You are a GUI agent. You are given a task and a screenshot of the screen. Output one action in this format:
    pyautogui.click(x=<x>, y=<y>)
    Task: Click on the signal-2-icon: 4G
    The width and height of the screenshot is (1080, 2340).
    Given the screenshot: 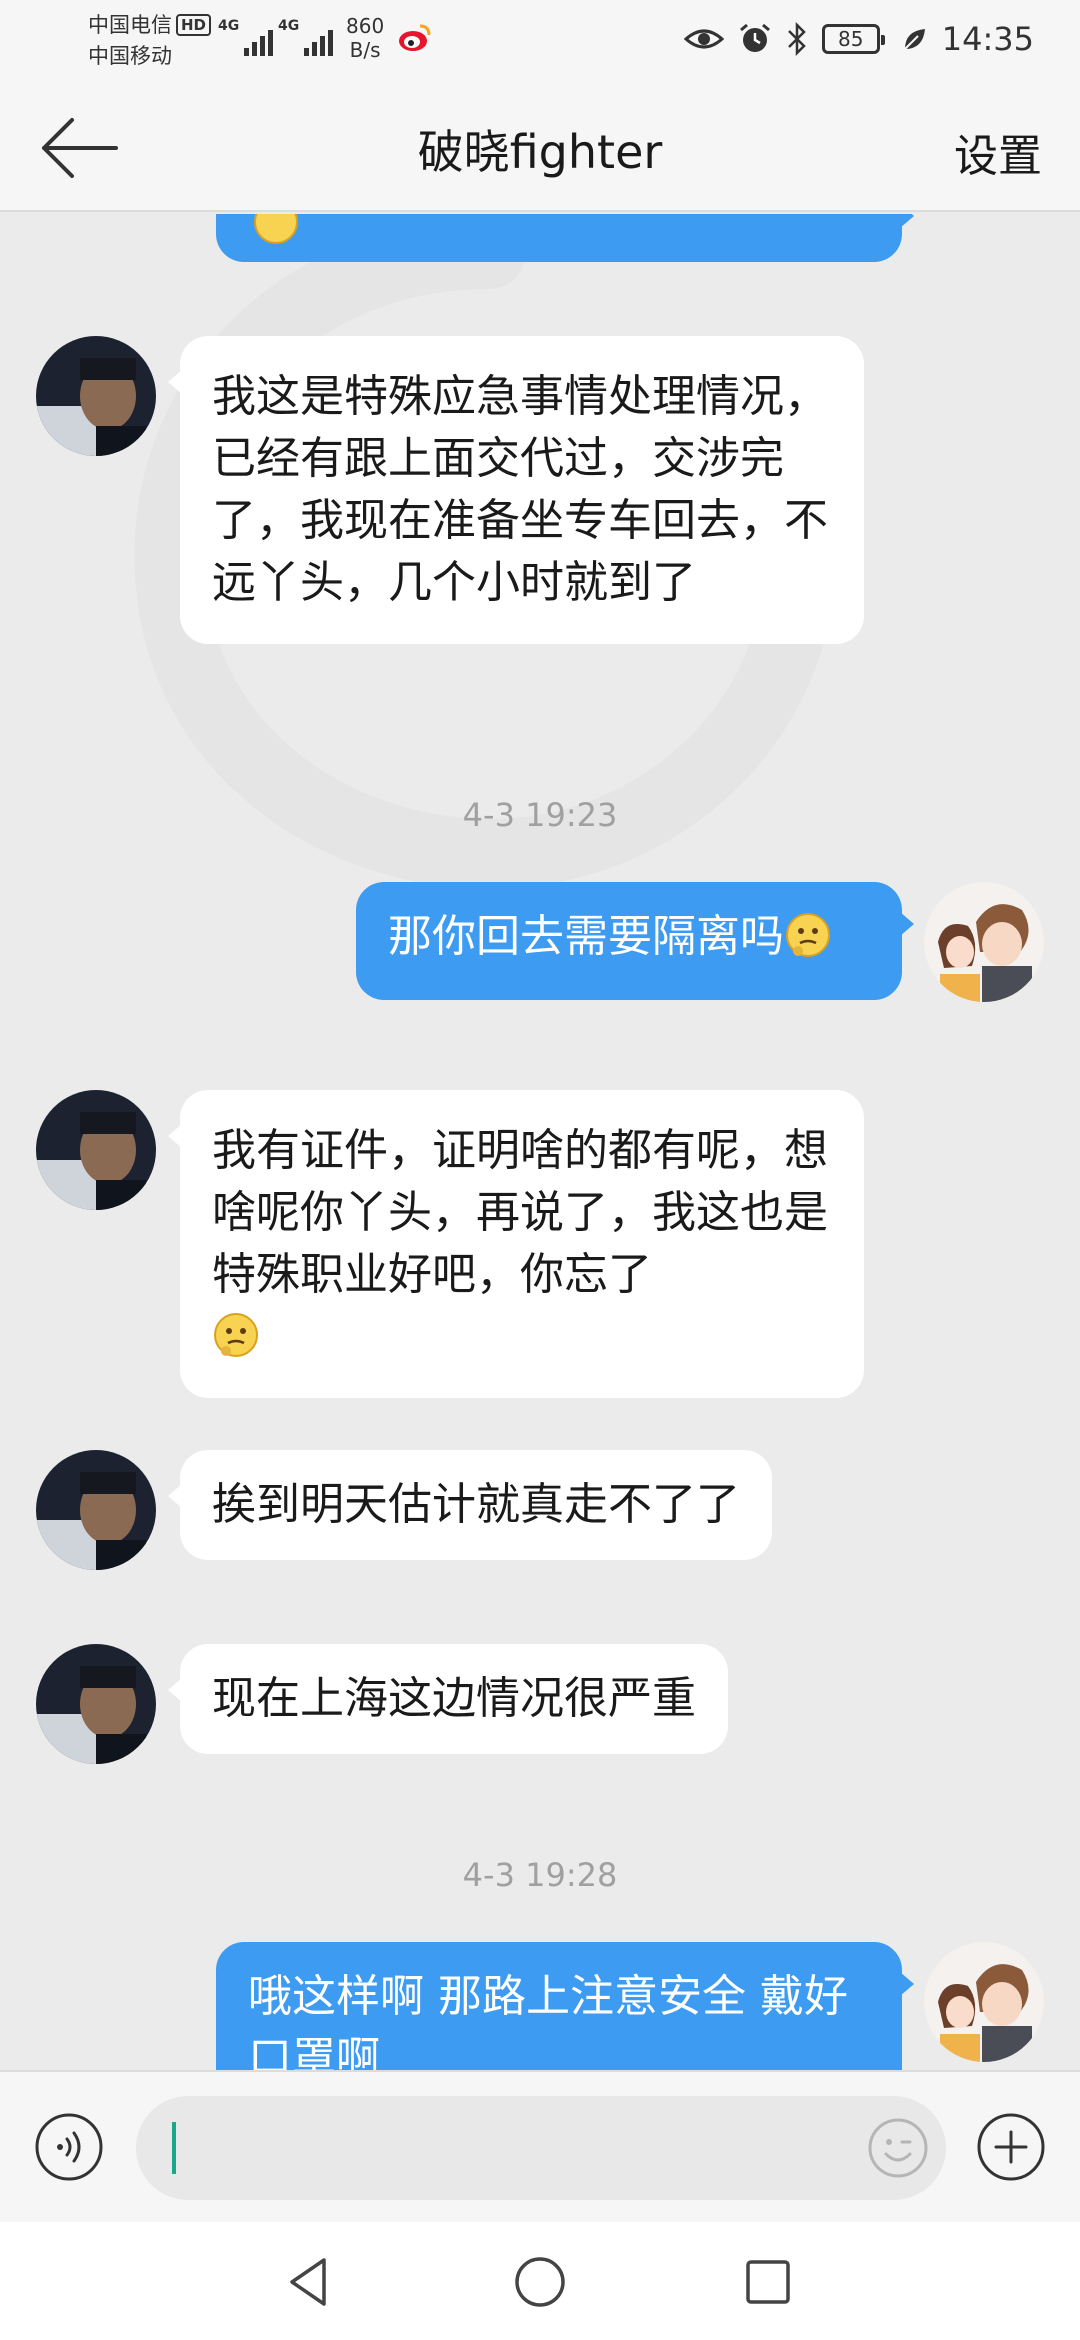 What is the action you would take?
    pyautogui.click(x=306, y=37)
    